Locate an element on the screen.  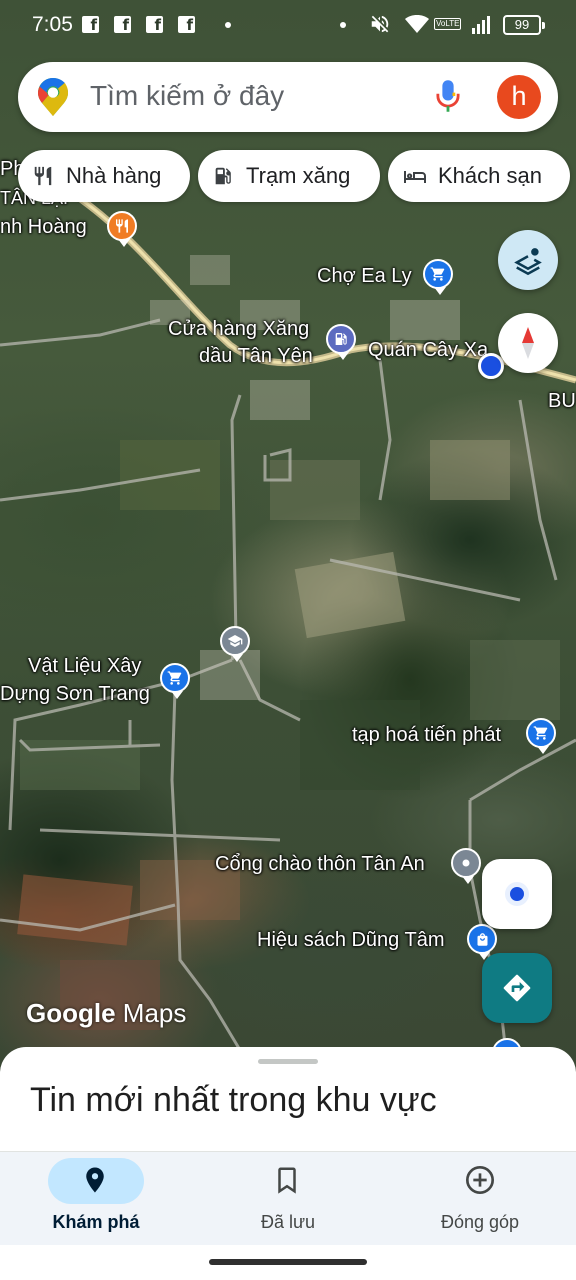
school-pin-icon is located at coordinates (235, 644).